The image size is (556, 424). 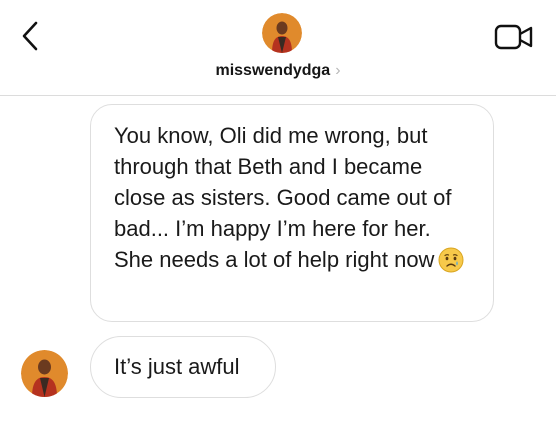 What do you see at coordinates (282, 33) in the screenshot?
I see `header-avatar` at bounding box center [282, 33].